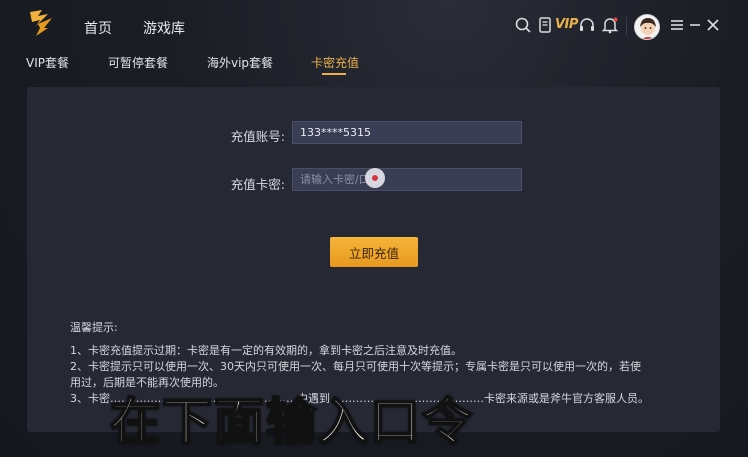  I want to click on vip-badge: VIP, so click(566, 24).